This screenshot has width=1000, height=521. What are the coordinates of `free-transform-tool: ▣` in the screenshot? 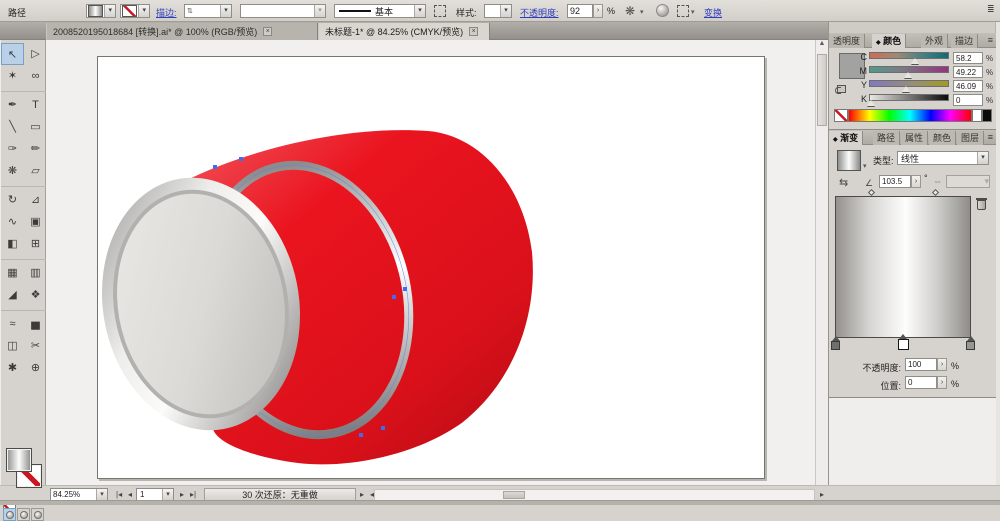 It's located at (35, 222).